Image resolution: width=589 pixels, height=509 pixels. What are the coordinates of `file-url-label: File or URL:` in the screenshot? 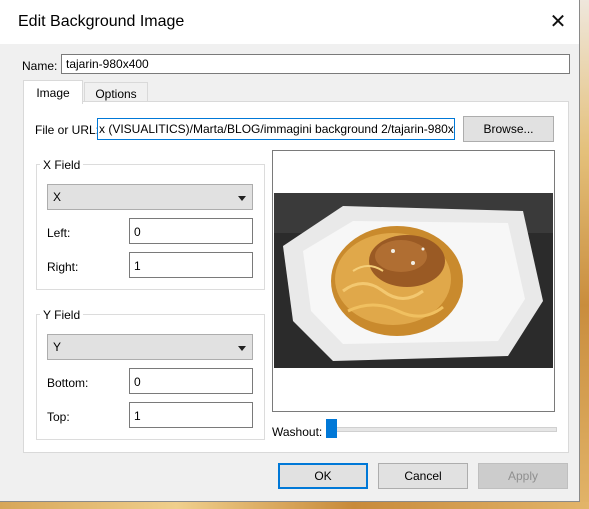 It's located at (67, 130).